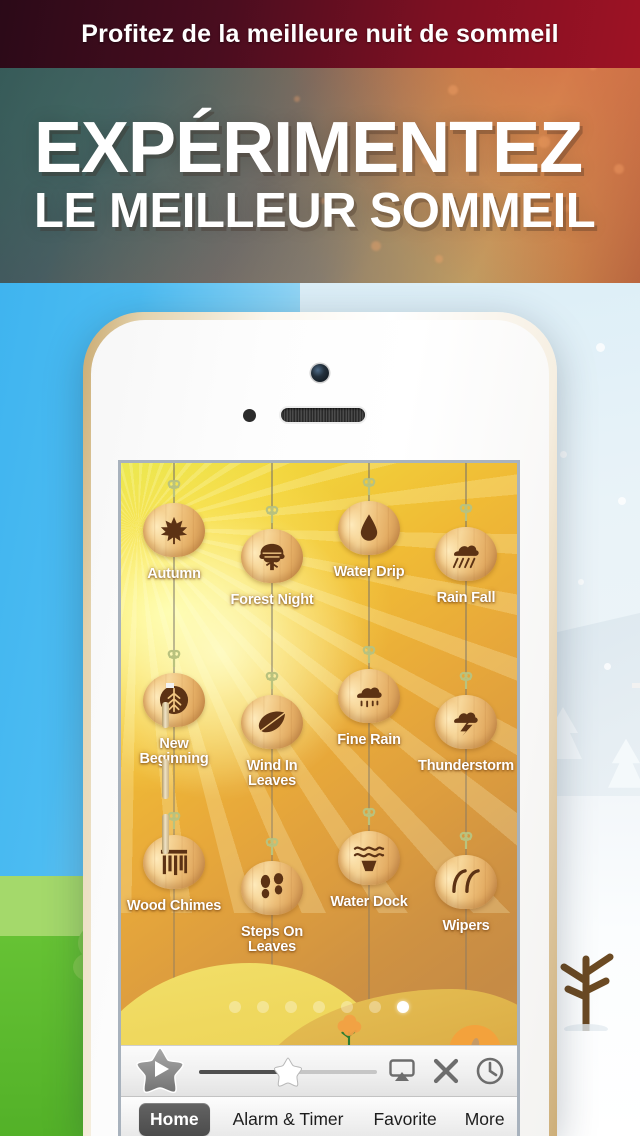 Image resolution: width=640 pixels, height=1136 pixels. Describe the element at coordinates (369, 740) in the screenshot. I see `sound-label: Fine Rain` at that location.